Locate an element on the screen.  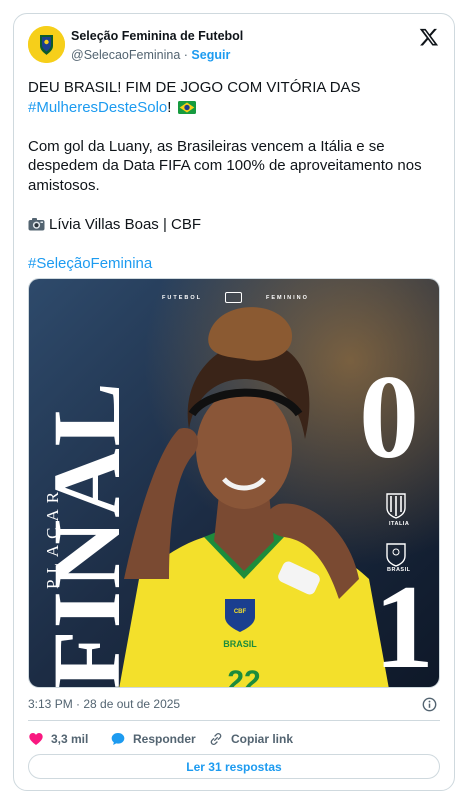
tweet-line-1: DEU BRASIL! FIM DE JOGO COM VITÓRIA DAS is located at coordinates (194, 87).